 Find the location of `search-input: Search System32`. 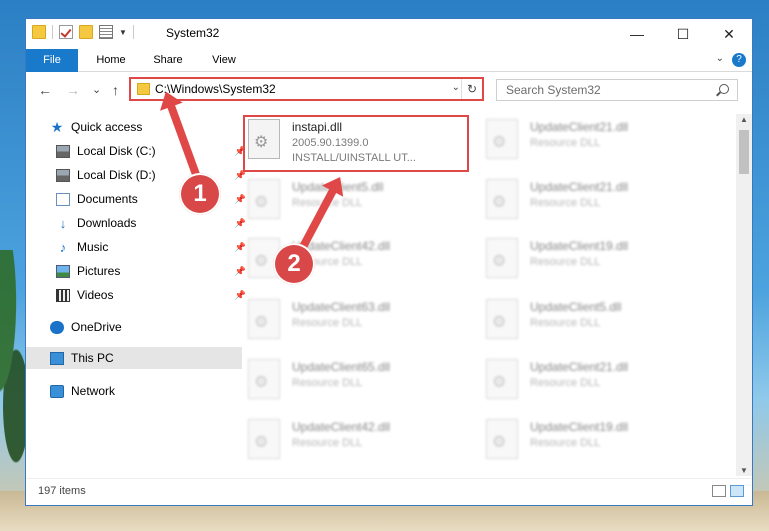

search-input: Search System32 is located at coordinates (617, 90).